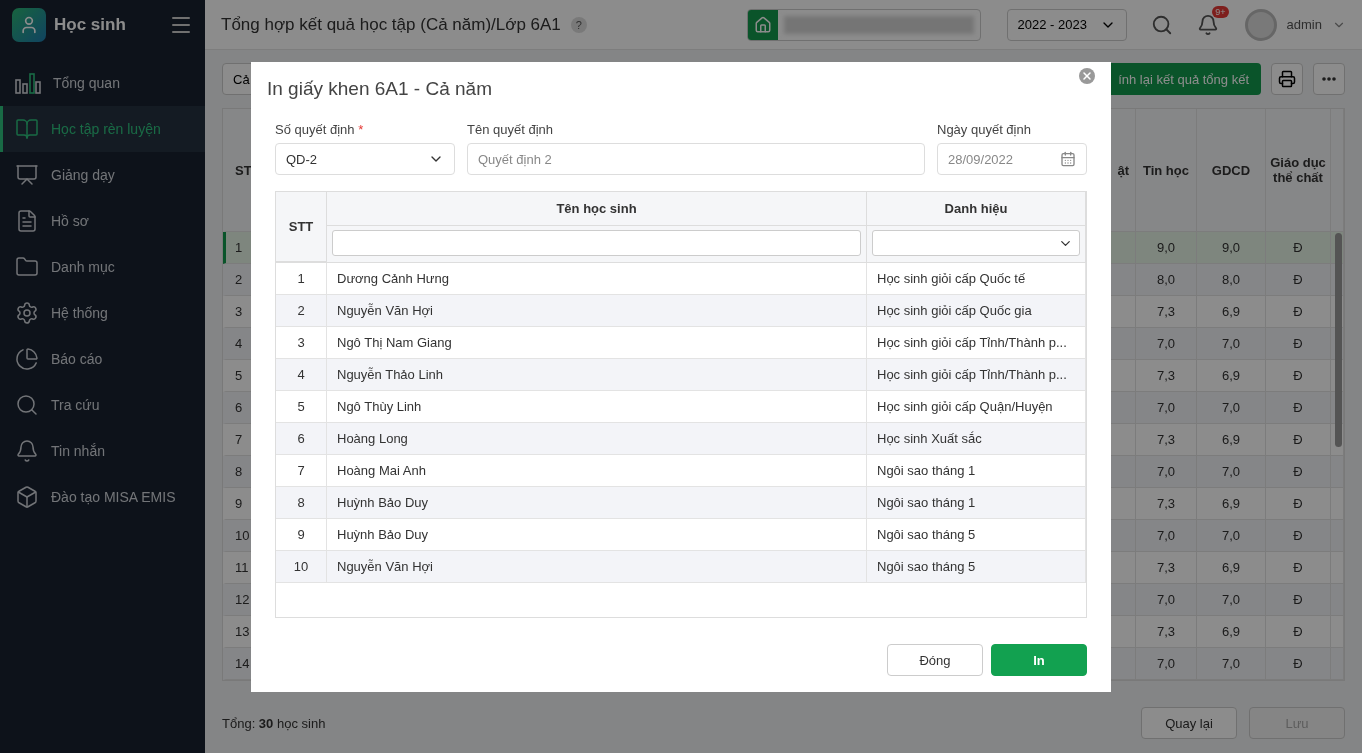 The width and height of the screenshot is (1362, 753). Describe the element at coordinates (301, 438) in the screenshot. I see `table-cell: 6` at that location.